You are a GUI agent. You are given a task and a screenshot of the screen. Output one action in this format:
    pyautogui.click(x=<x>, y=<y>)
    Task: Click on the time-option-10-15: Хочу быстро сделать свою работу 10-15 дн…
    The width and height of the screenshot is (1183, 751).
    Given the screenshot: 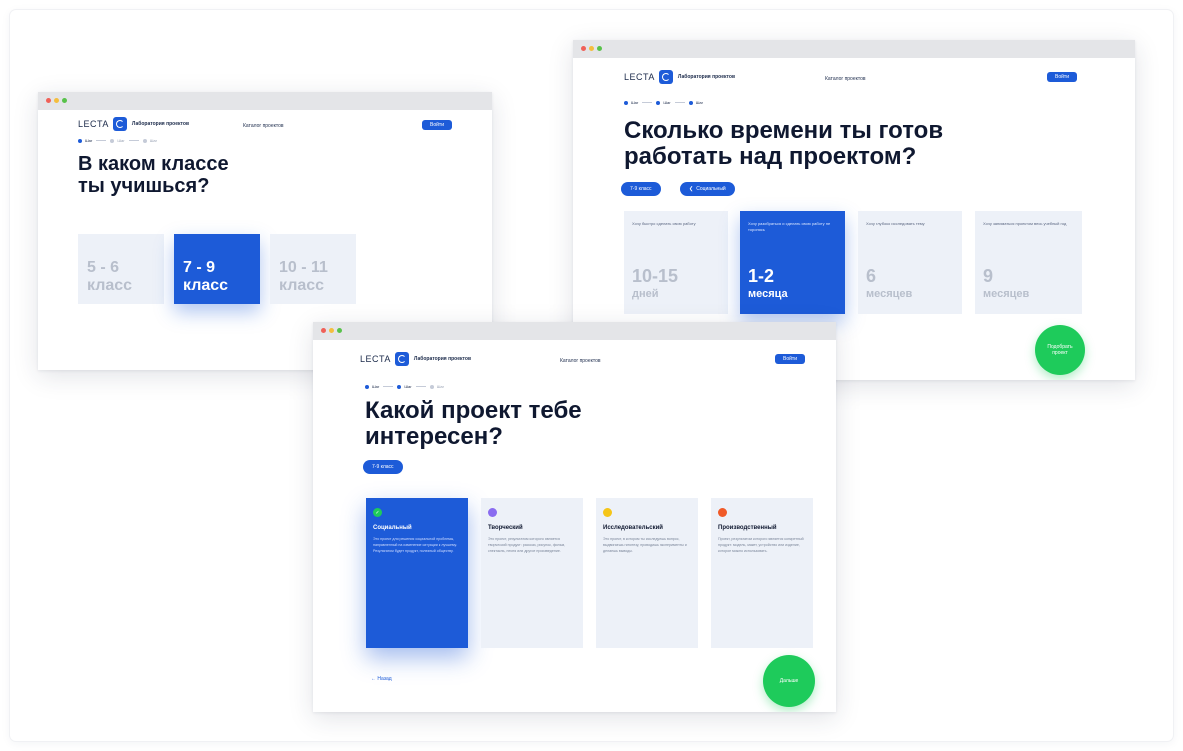 What is the action you would take?
    pyautogui.click(x=676, y=262)
    